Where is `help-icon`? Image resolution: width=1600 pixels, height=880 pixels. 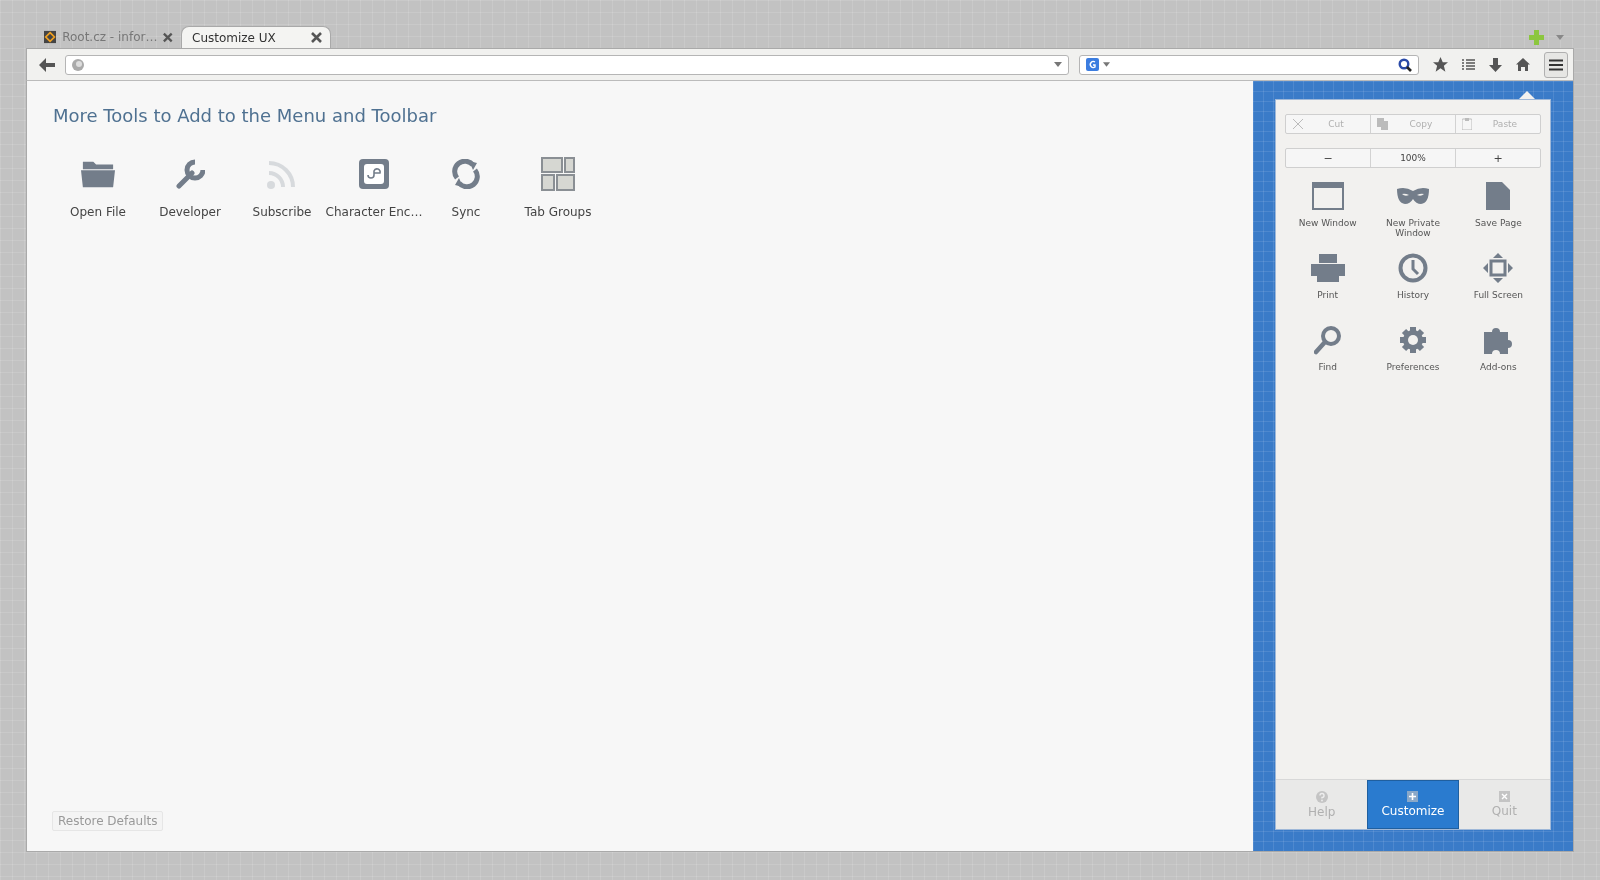 help-icon is located at coordinates (1321, 796).